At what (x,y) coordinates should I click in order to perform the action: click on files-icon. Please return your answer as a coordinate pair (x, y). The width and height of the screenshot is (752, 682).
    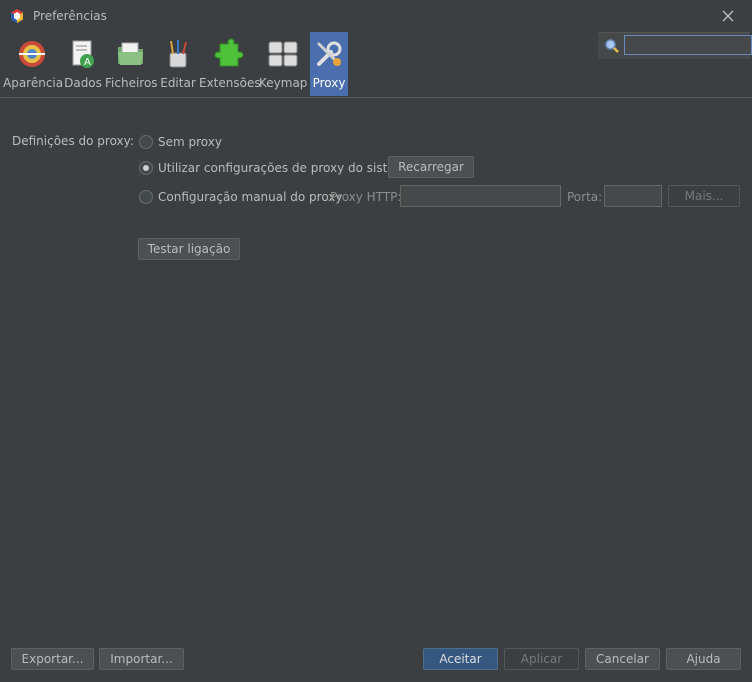
    Looking at the image, I should click on (130, 53).